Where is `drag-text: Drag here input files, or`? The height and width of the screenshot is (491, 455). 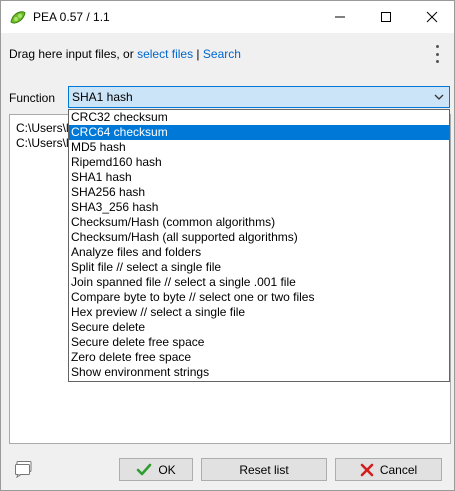 drag-text: Drag here input files, or is located at coordinates (73, 54).